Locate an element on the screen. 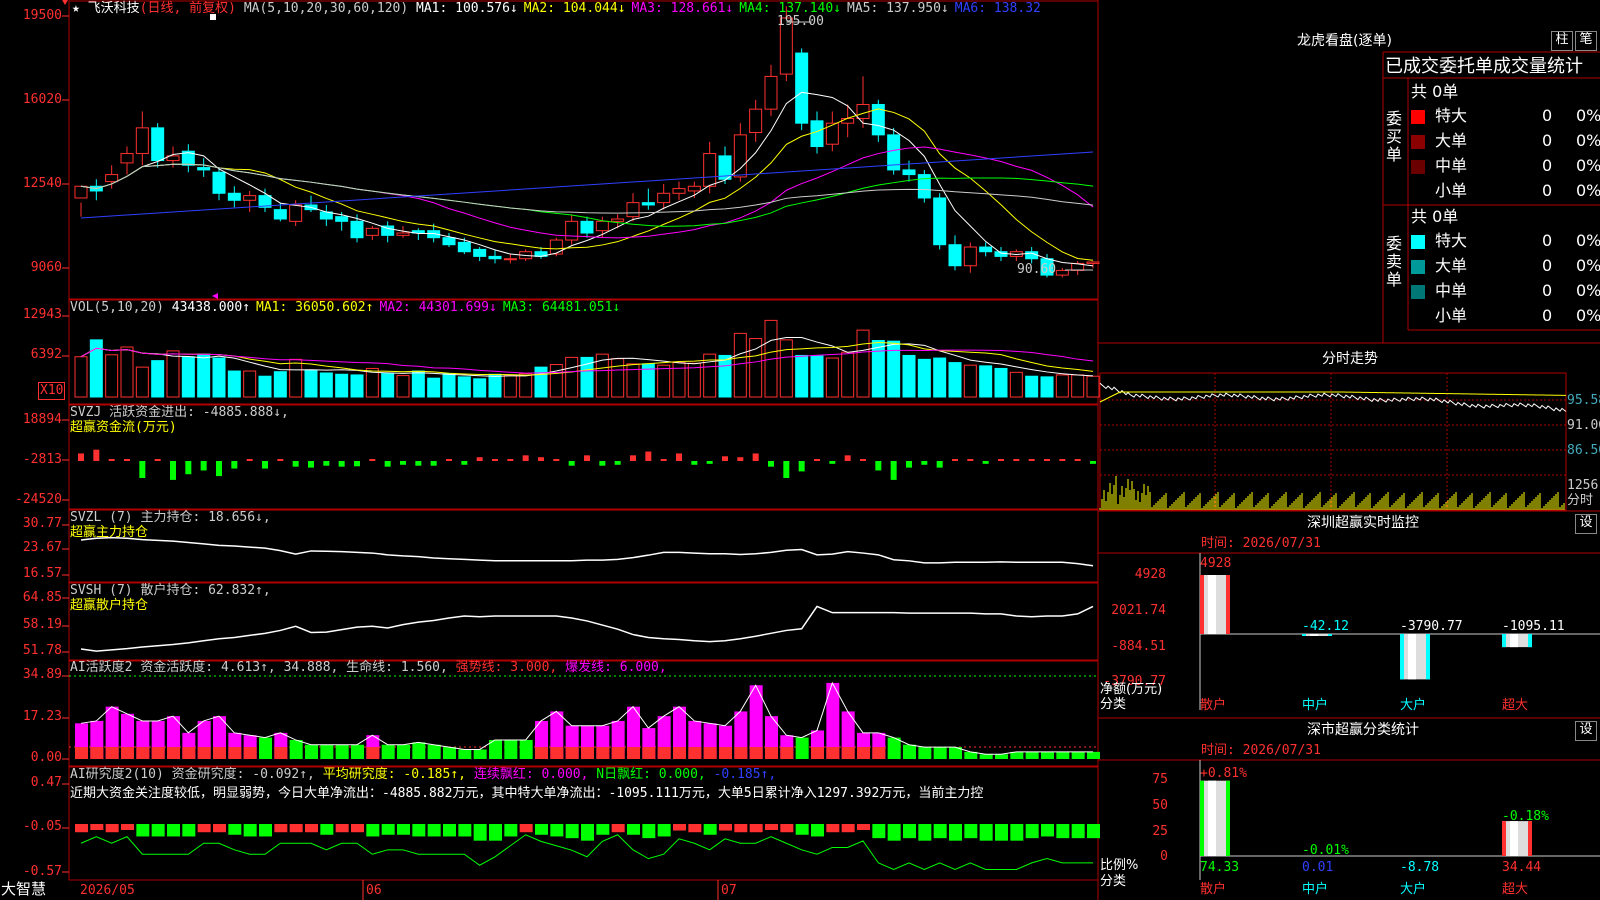 The height and width of the screenshot is (900, 1600). research-avg: 平均研究度: -0.185↑, is located at coordinates (394, 774).